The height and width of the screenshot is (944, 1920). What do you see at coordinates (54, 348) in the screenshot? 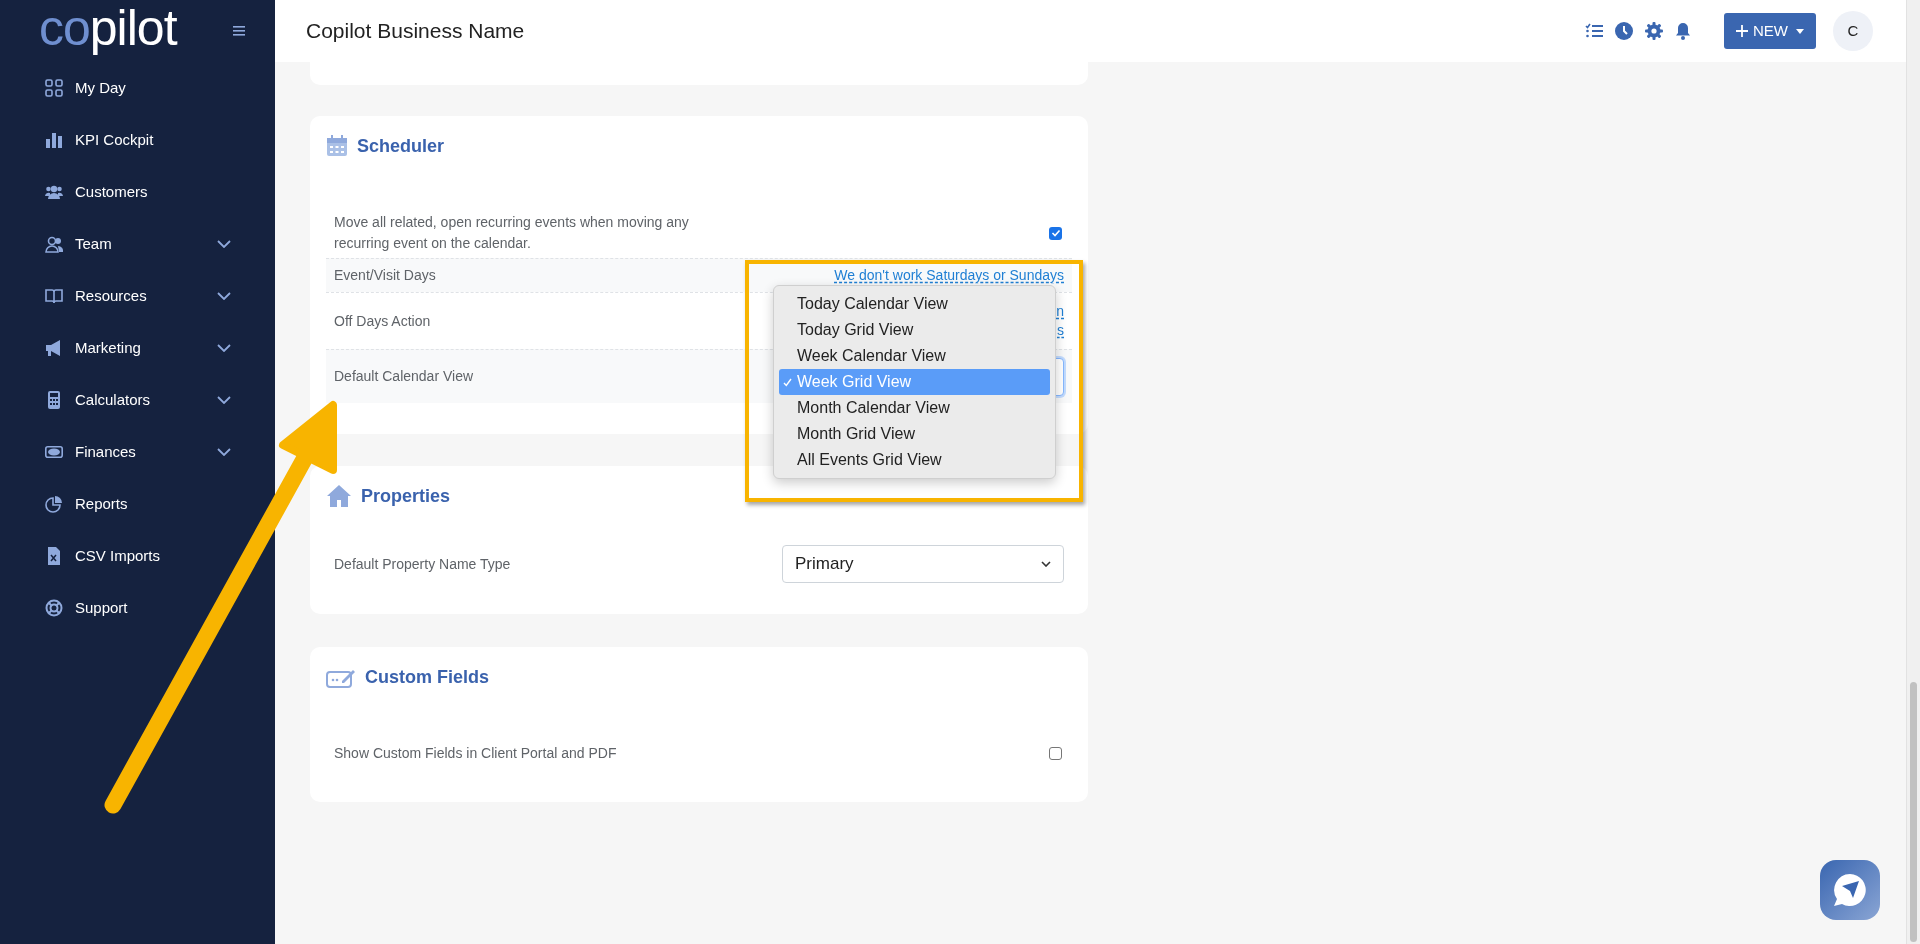
I see `megaphone-icon` at bounding box center [54, 348].